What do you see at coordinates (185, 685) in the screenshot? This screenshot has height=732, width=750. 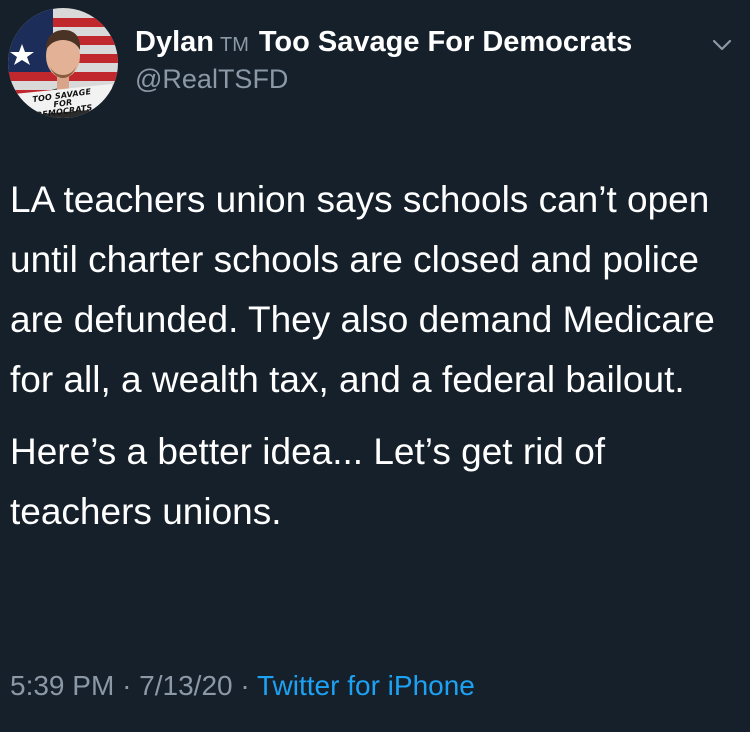 I see `tweet-date: 7/13/20` at bounding box center [185, 685].